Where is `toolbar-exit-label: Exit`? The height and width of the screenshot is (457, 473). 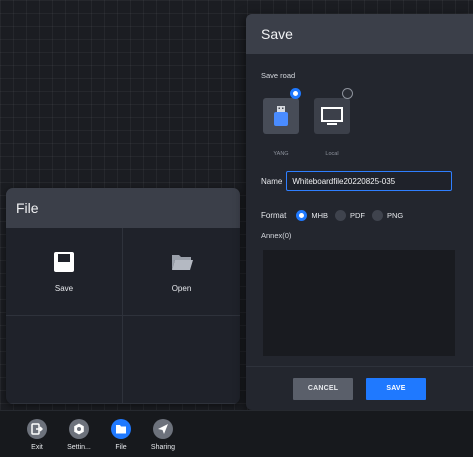 toolbar-exit-label: Exit is located at coordinates (37, 447).